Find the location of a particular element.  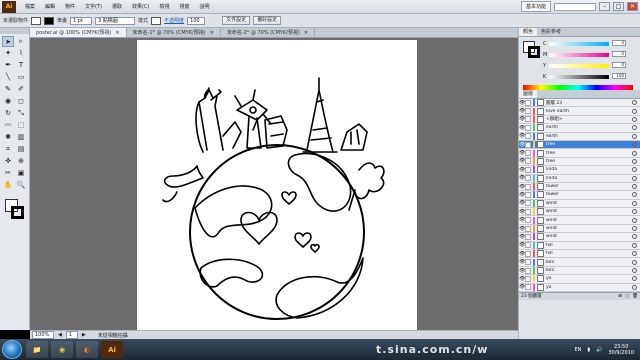

layer-row: 👁 圖層 23 is located at coordinates (579, 103).